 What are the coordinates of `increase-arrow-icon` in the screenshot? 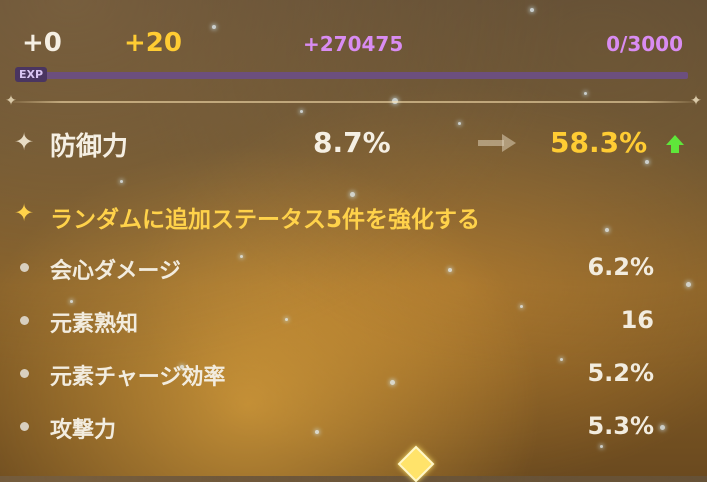 It's located at (675, 144).